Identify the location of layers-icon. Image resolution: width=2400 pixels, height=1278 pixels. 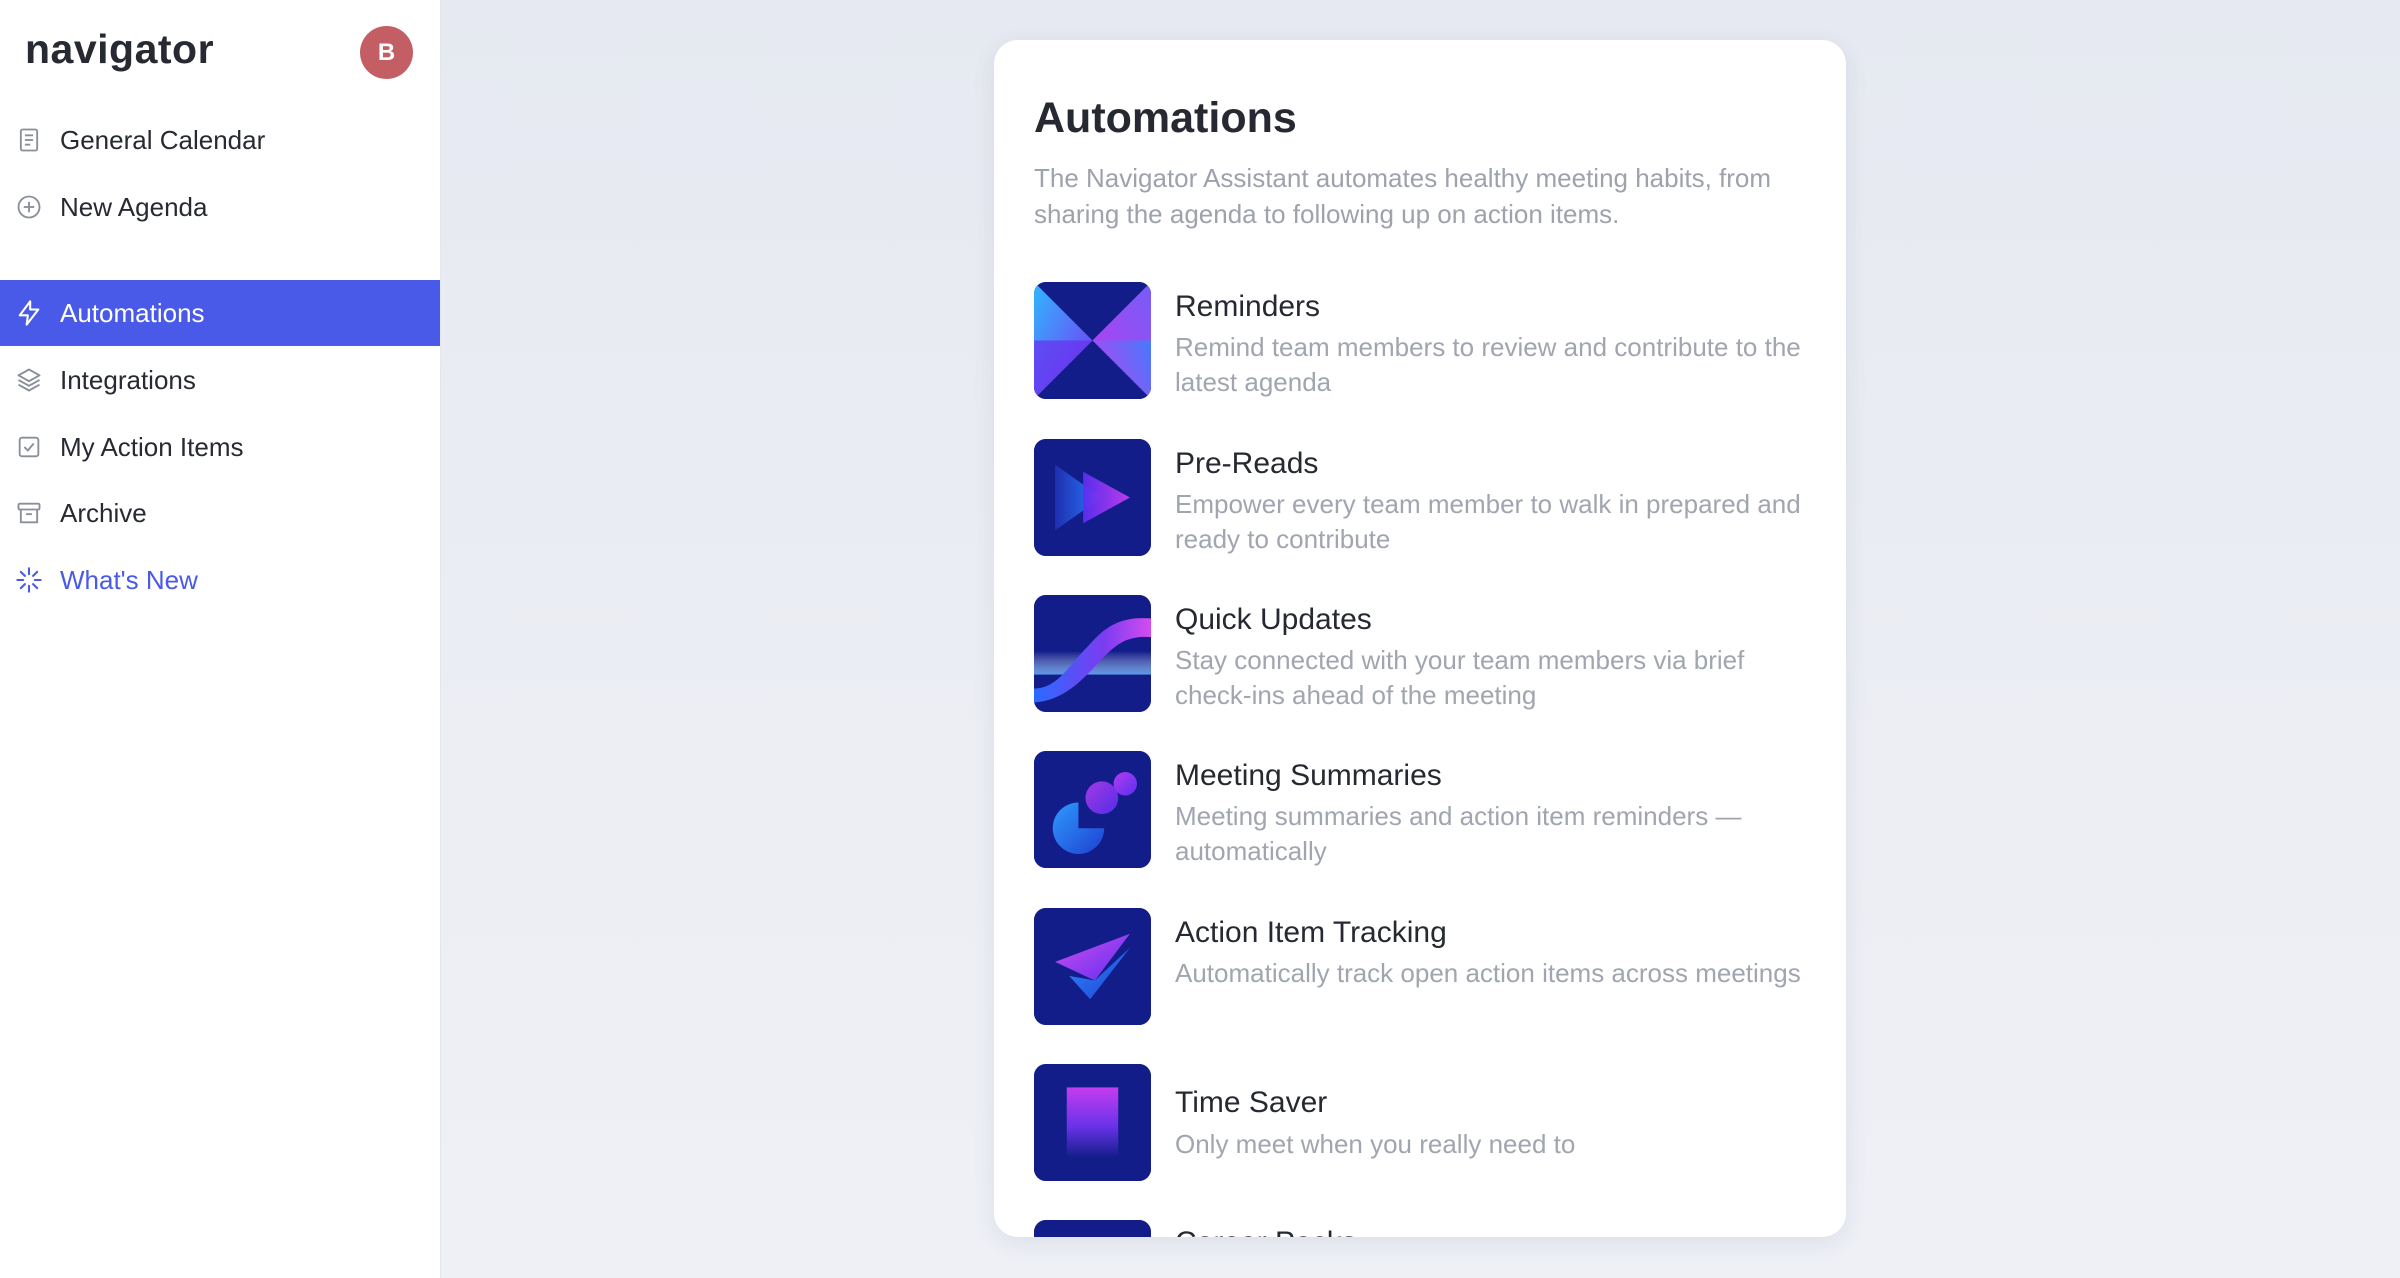
(29, 380).